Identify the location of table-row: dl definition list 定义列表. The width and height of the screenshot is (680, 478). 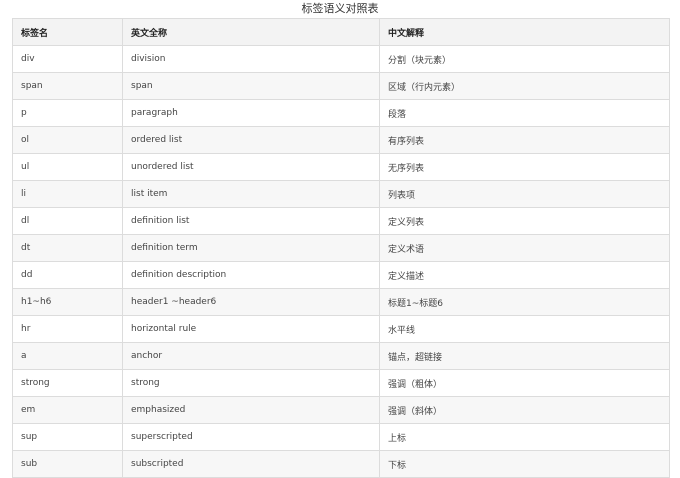
(341, 221).